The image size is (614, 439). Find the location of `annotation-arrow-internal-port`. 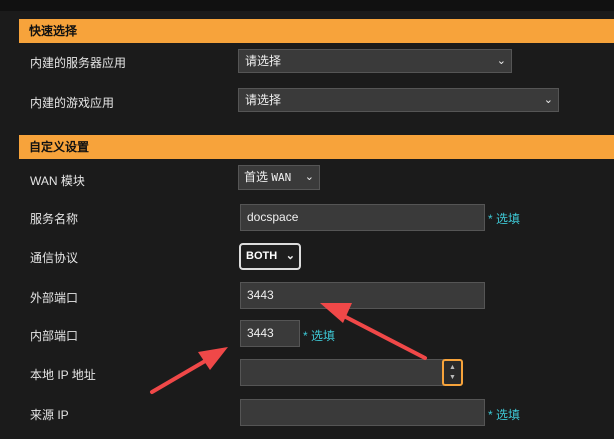

annotation-arrow-internal-port is located at coordinates (189, 370).